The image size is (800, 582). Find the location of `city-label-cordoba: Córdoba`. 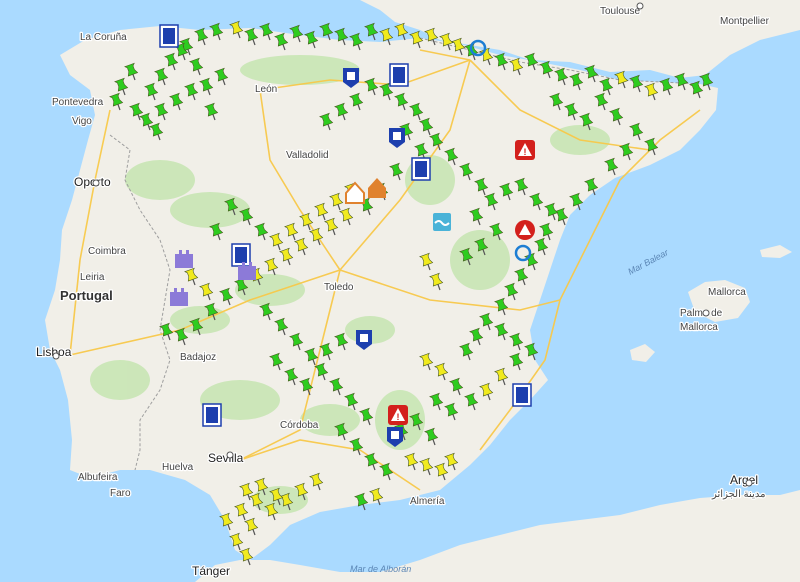

city-label-cordoba: Córdoba is located at coordinates (299, 425).